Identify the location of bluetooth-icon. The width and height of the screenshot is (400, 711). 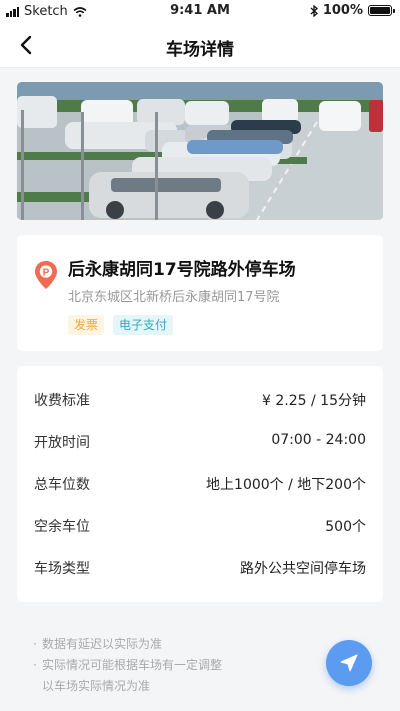
(314, 10).